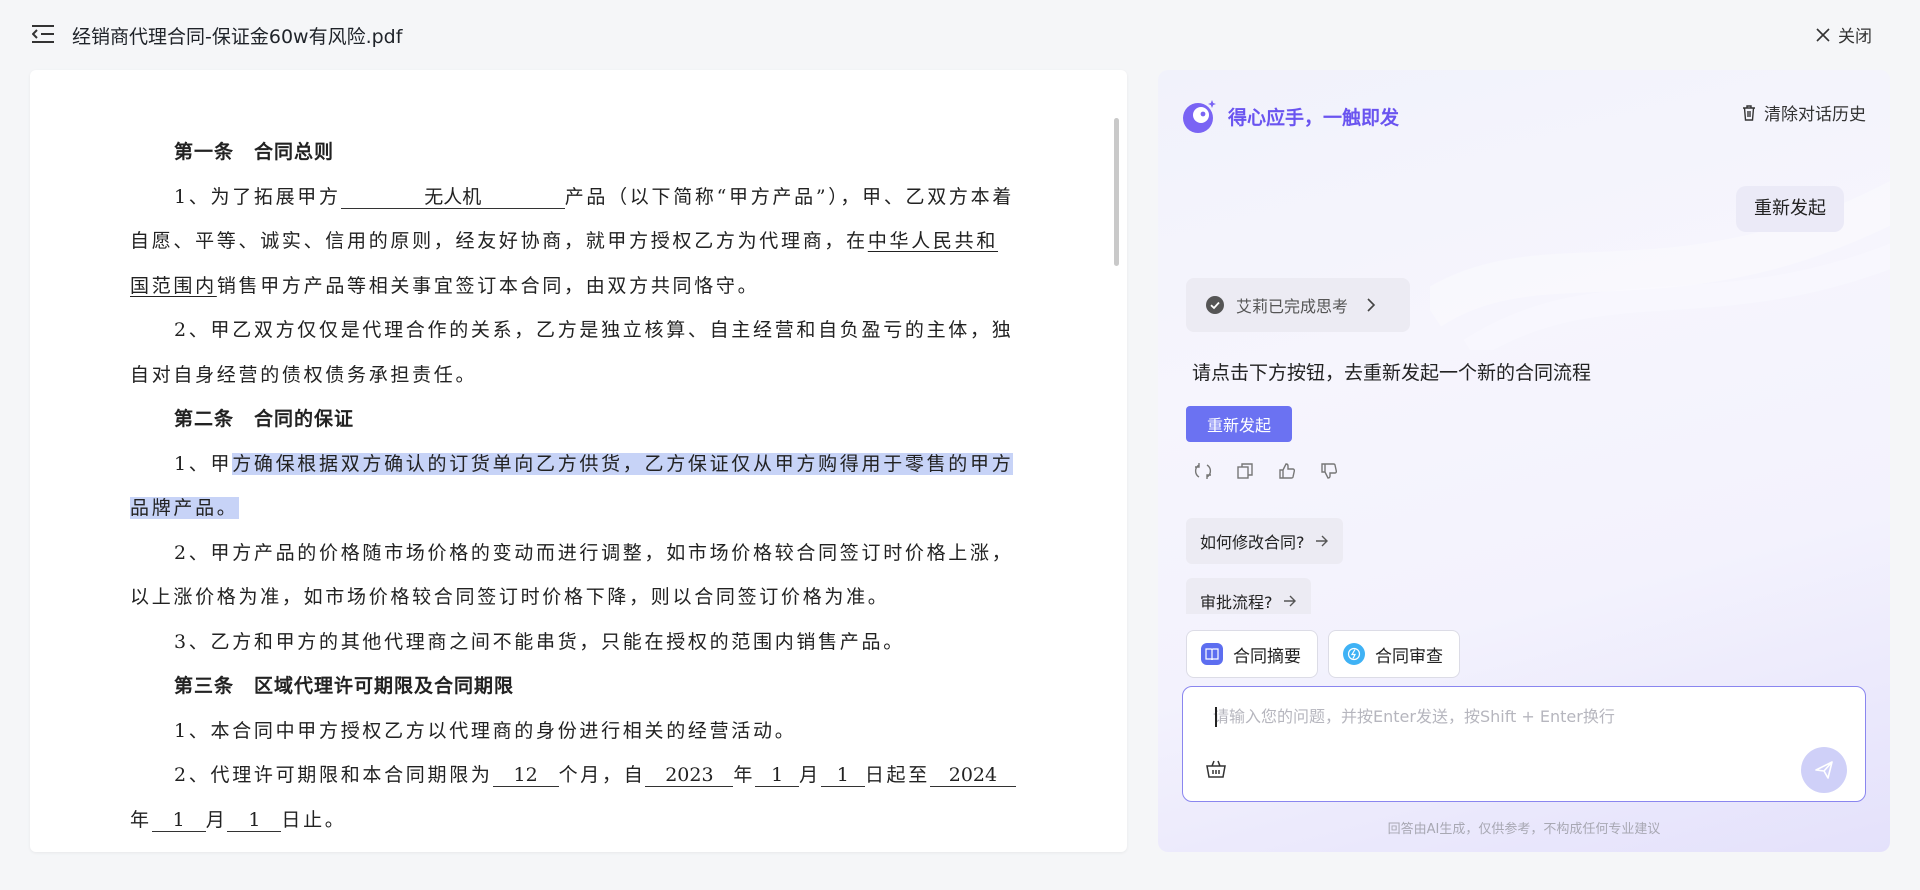  I want to click on suggestion-modify-contract: 如何修改合同?, so click(1264, 541).